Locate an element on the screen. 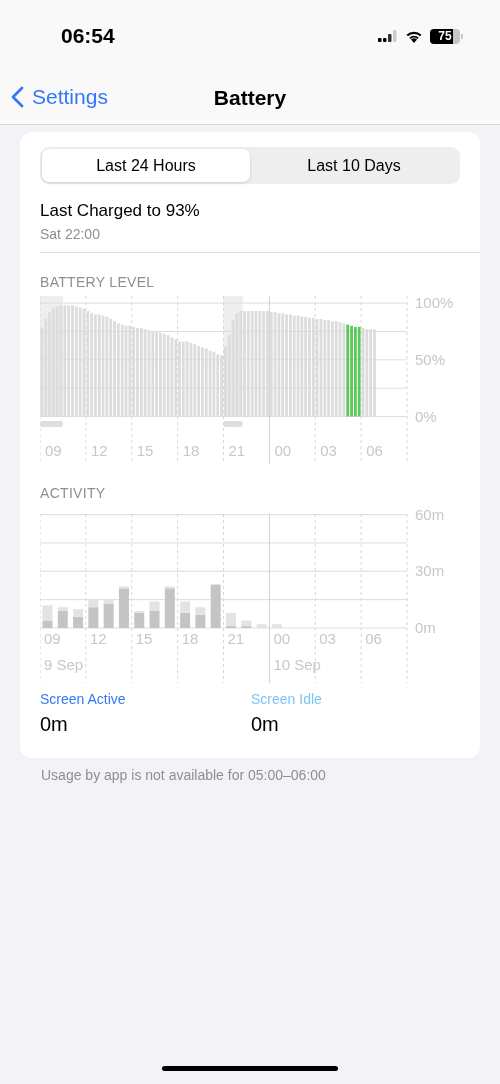 This screenshot has width=500, height=1084. legend-label: Screen Active is located at coordinates (83, 699).